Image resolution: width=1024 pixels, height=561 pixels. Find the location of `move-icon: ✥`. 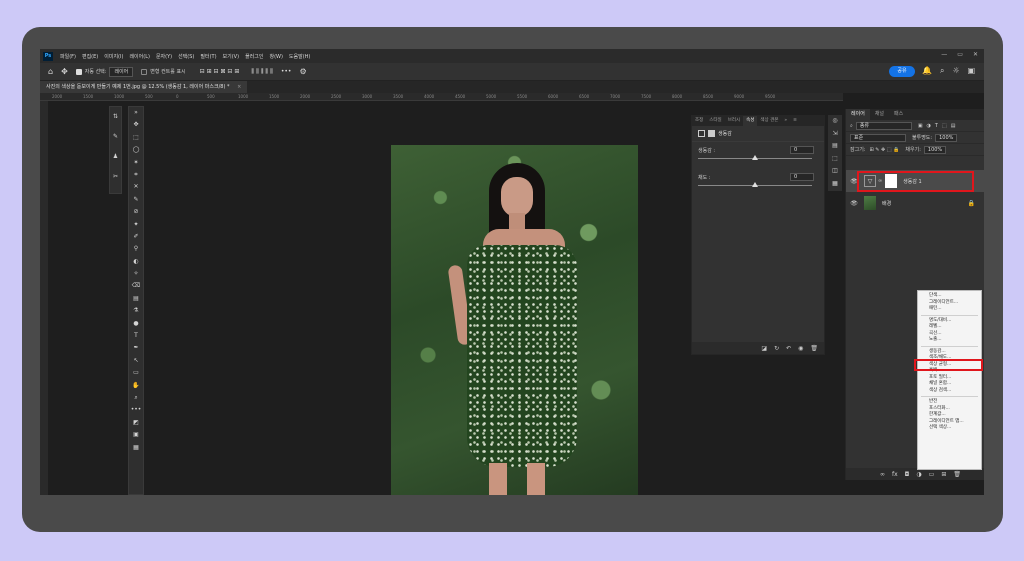

move-icon: ✥ is located at coordinates (136, 125).